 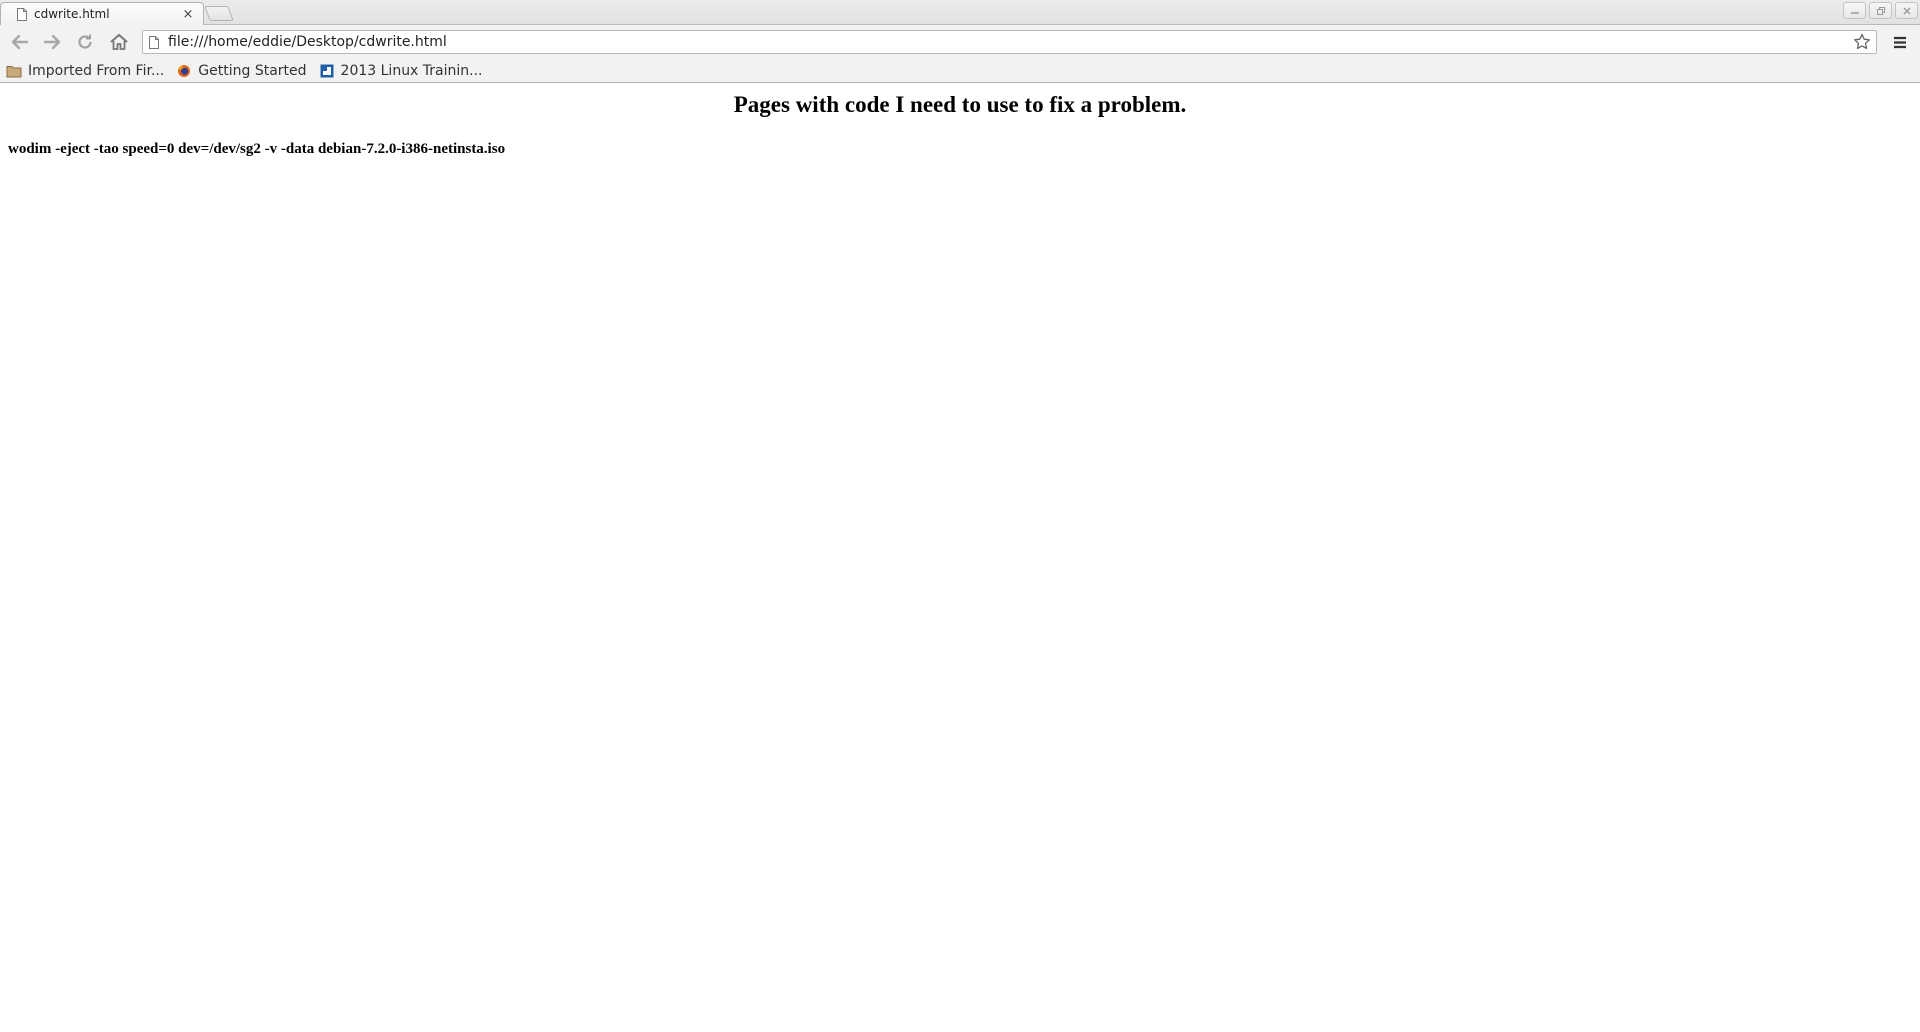 I want to click on address-bar, so click(x=1009, y=42).